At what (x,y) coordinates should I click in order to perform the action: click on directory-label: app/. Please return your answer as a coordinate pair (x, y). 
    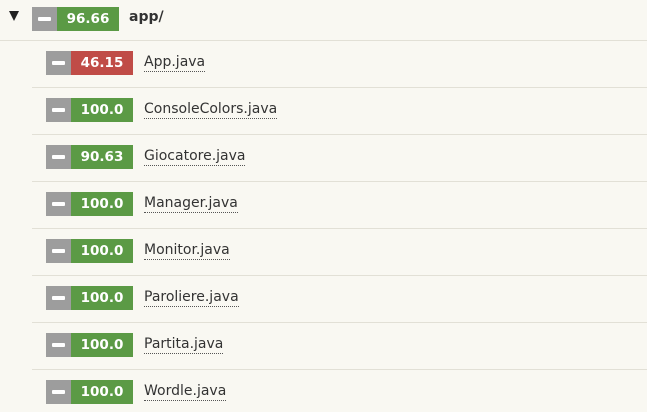
    Looking at the image, I should click on (146, 17).